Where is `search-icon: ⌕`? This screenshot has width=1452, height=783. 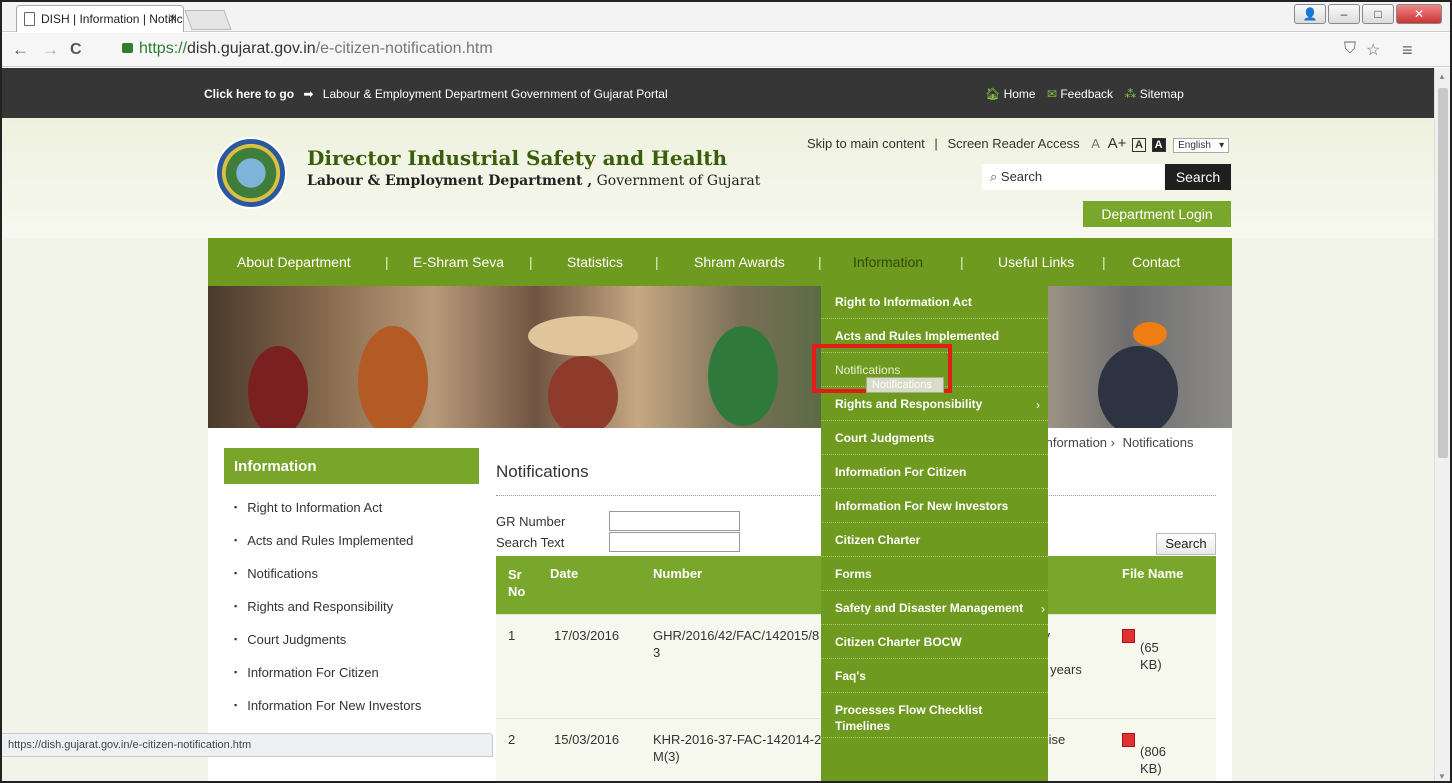 search-icon: ⌕ is located at coordinates (994, 176).